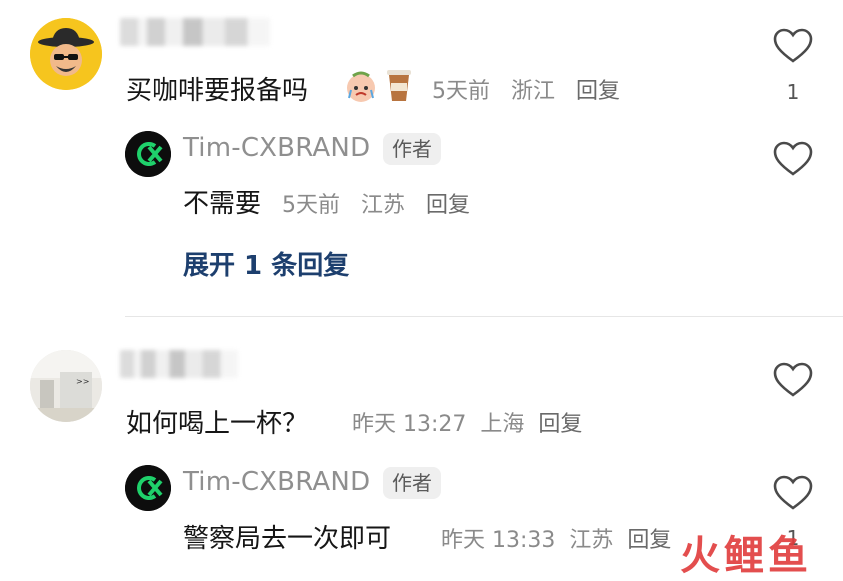  Describe the element at coordinates (502, 424) in the screenshot. I see `comment-location: 上海` at that location.